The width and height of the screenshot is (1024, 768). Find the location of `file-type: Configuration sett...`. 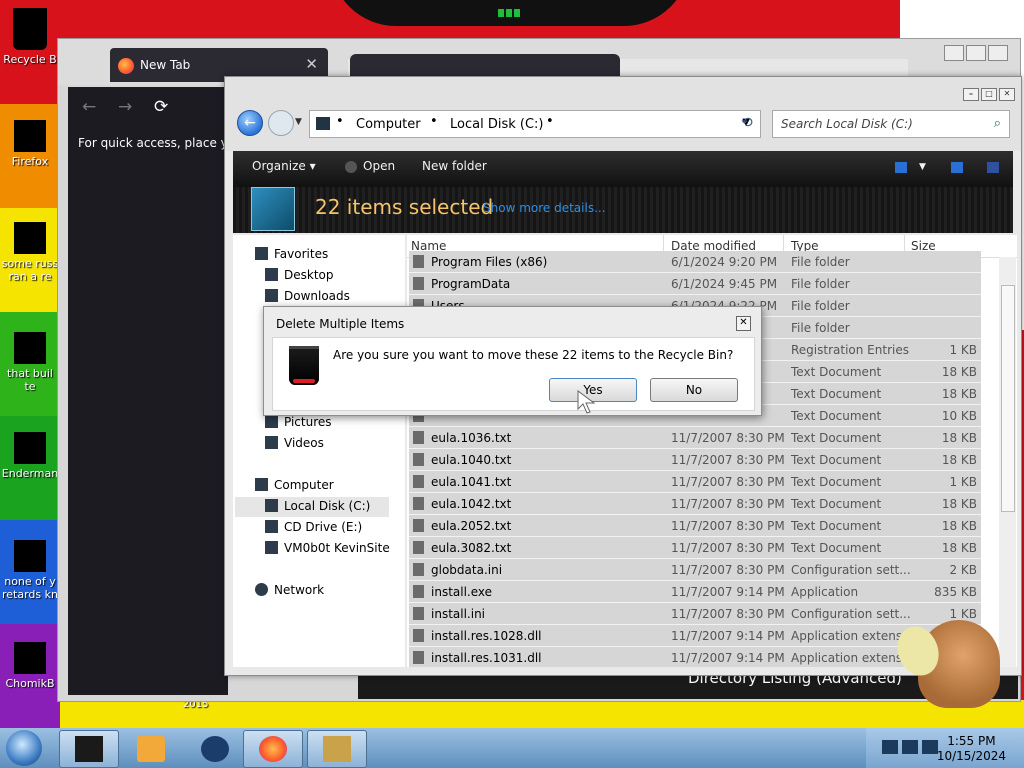

file-type: Configuration sett... is located at coordinates (851, 570).